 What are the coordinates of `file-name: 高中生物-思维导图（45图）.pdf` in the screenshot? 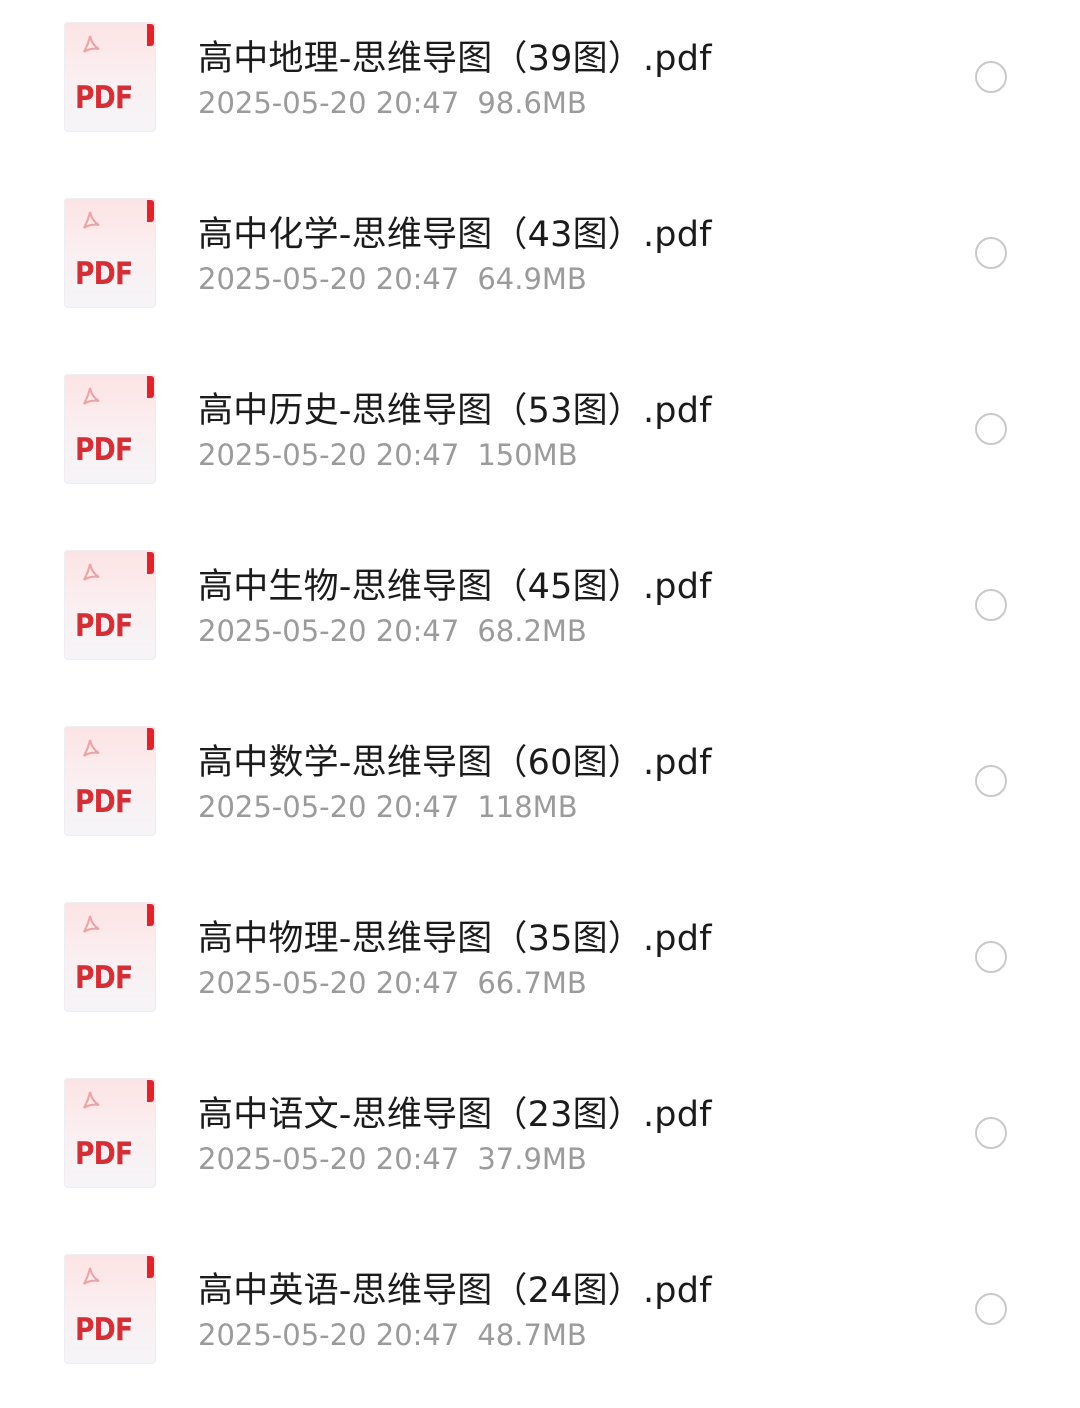 It's located at (455, 583).